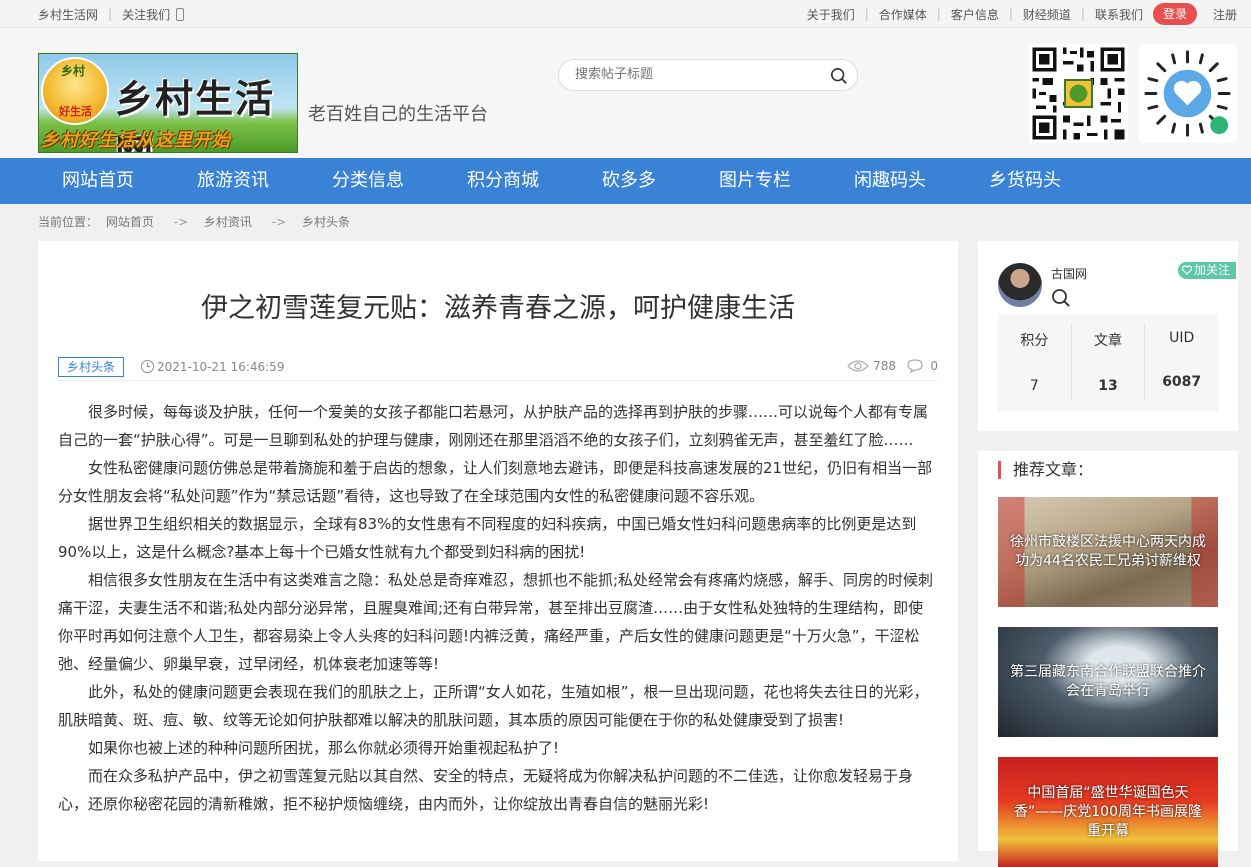 The height and width of the screenshot is (867, 1251). Describe the element at coordinates (1225, 14) in the screenshot. I see `register-link: 注册` at that location.